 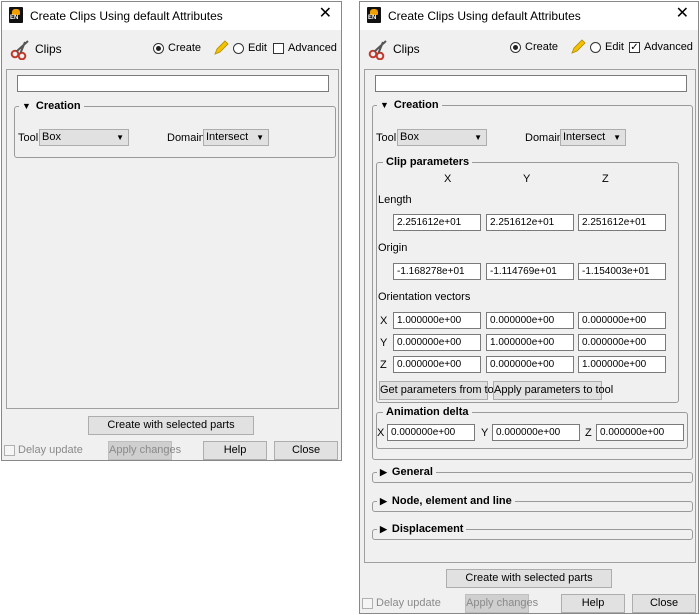 What do you see at coordinates (530, 222) in the screenshot?
I see `length-y-input: 2.251612e+01` at bounding box center [530, 222].